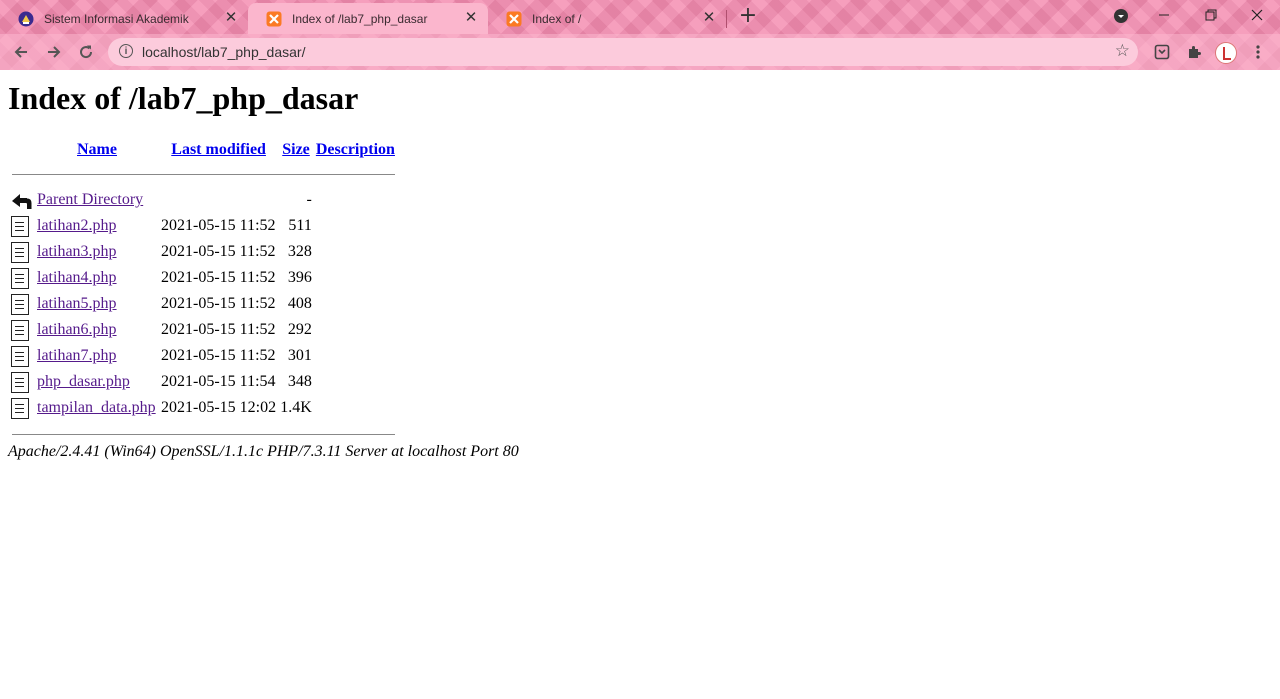 The height and width of the screenshot is (699, 1280). Describe the element at coordinates (299, 355) in the screenshot. I see `file-size: 301` at that location.